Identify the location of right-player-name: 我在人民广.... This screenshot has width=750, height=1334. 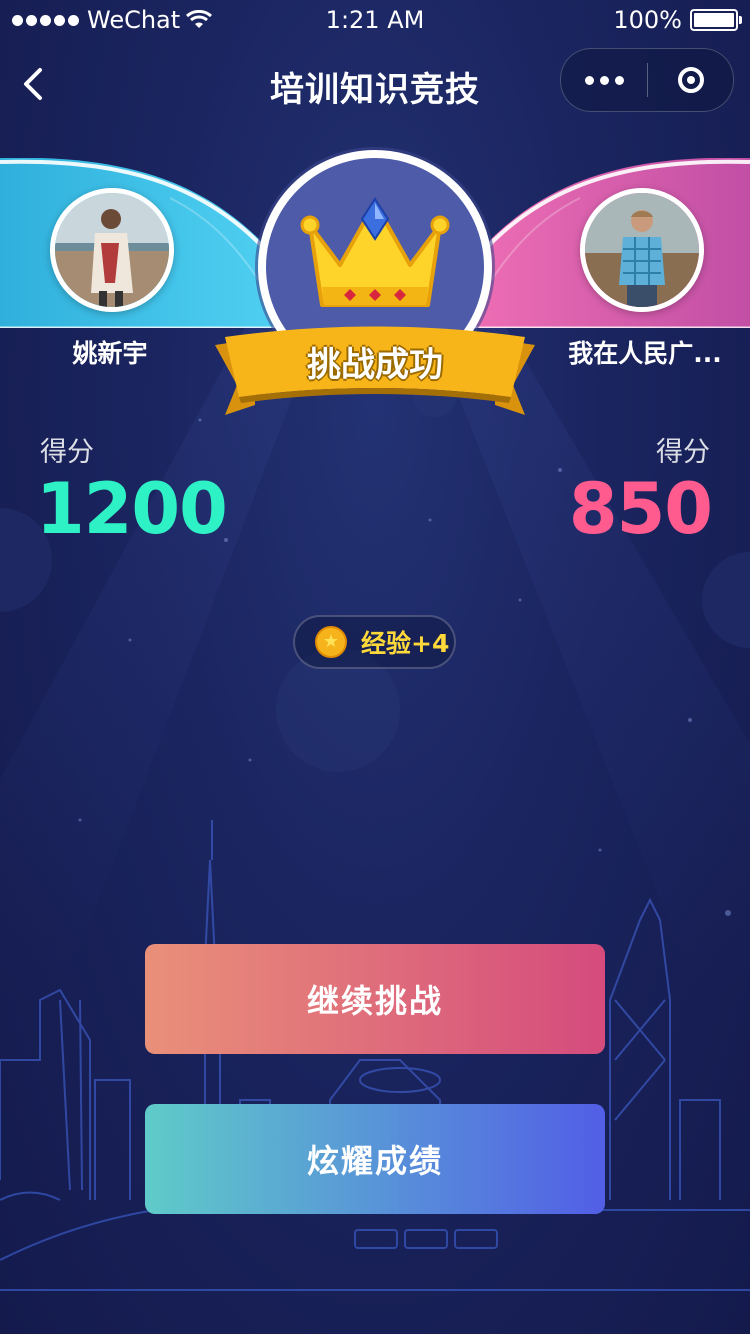
(645, 353).